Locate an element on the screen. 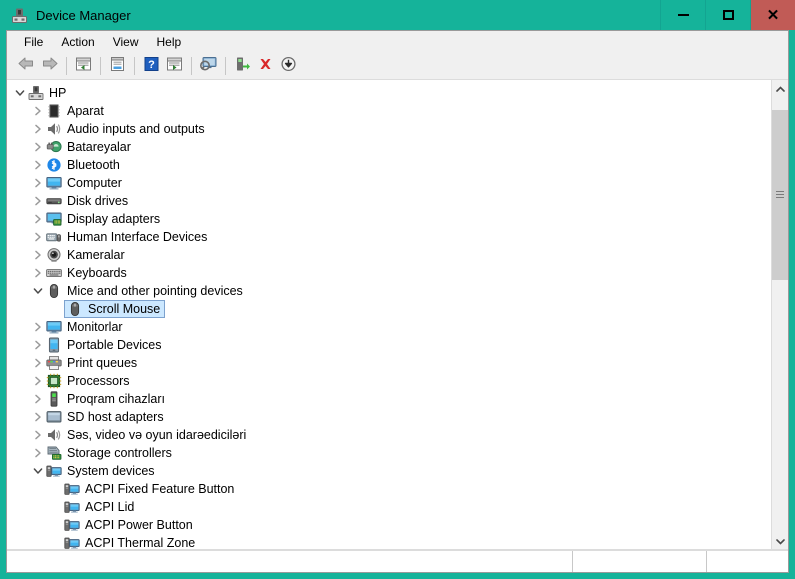 The height and width of the screenshot is (579, 795). tree-item-box: Kameralar is located at coordinates (85, 255).